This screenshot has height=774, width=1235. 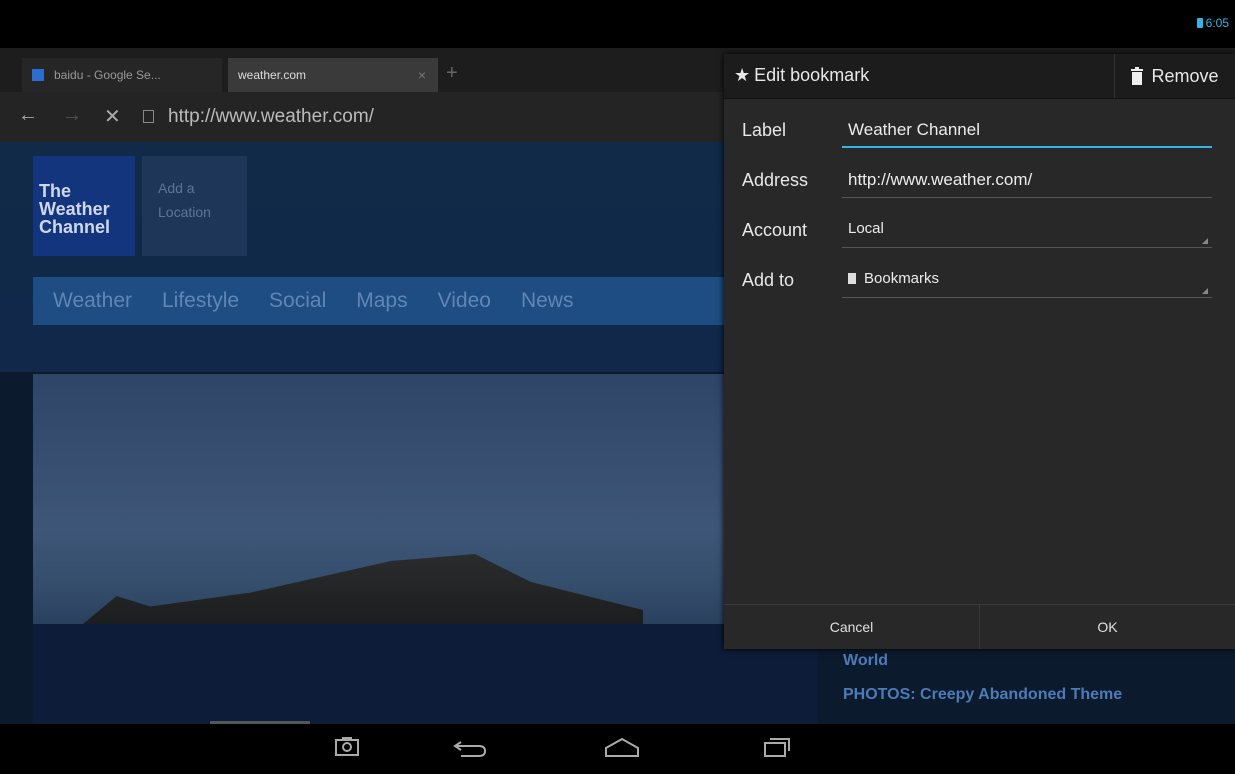 I want to click on nav-maps: Maps, so click(x=381, y=301).